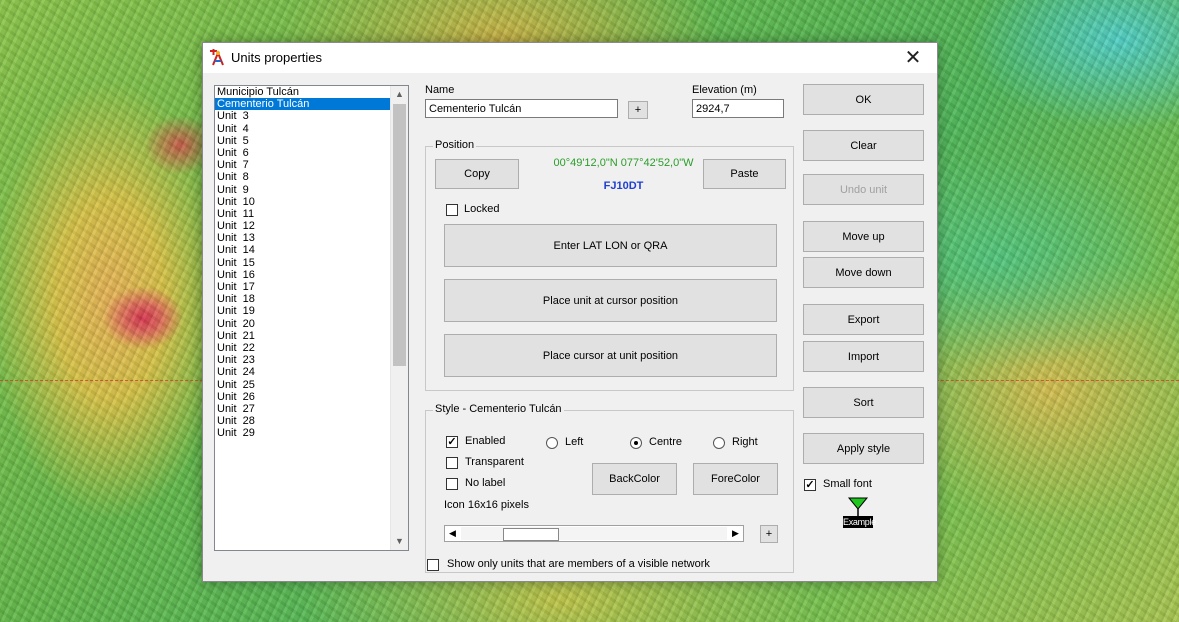 The height and width of the screenshot is (622, 1179). I want to click on apply-style-button: Apply style, so click(863, 448).